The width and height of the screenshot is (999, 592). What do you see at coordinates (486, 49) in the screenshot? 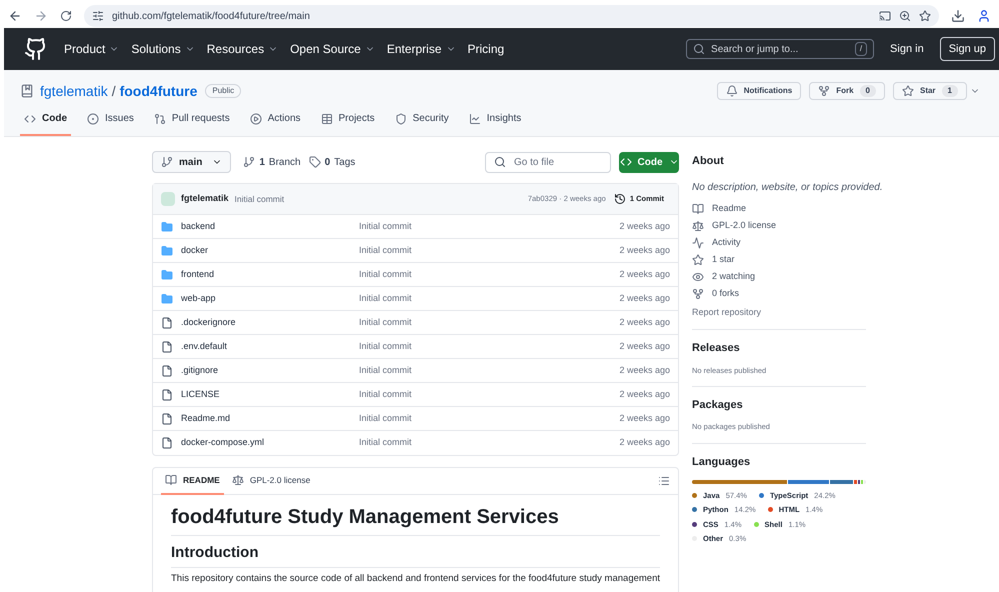
I see `nav-link: Pricing` at bounding box center [486, 49].